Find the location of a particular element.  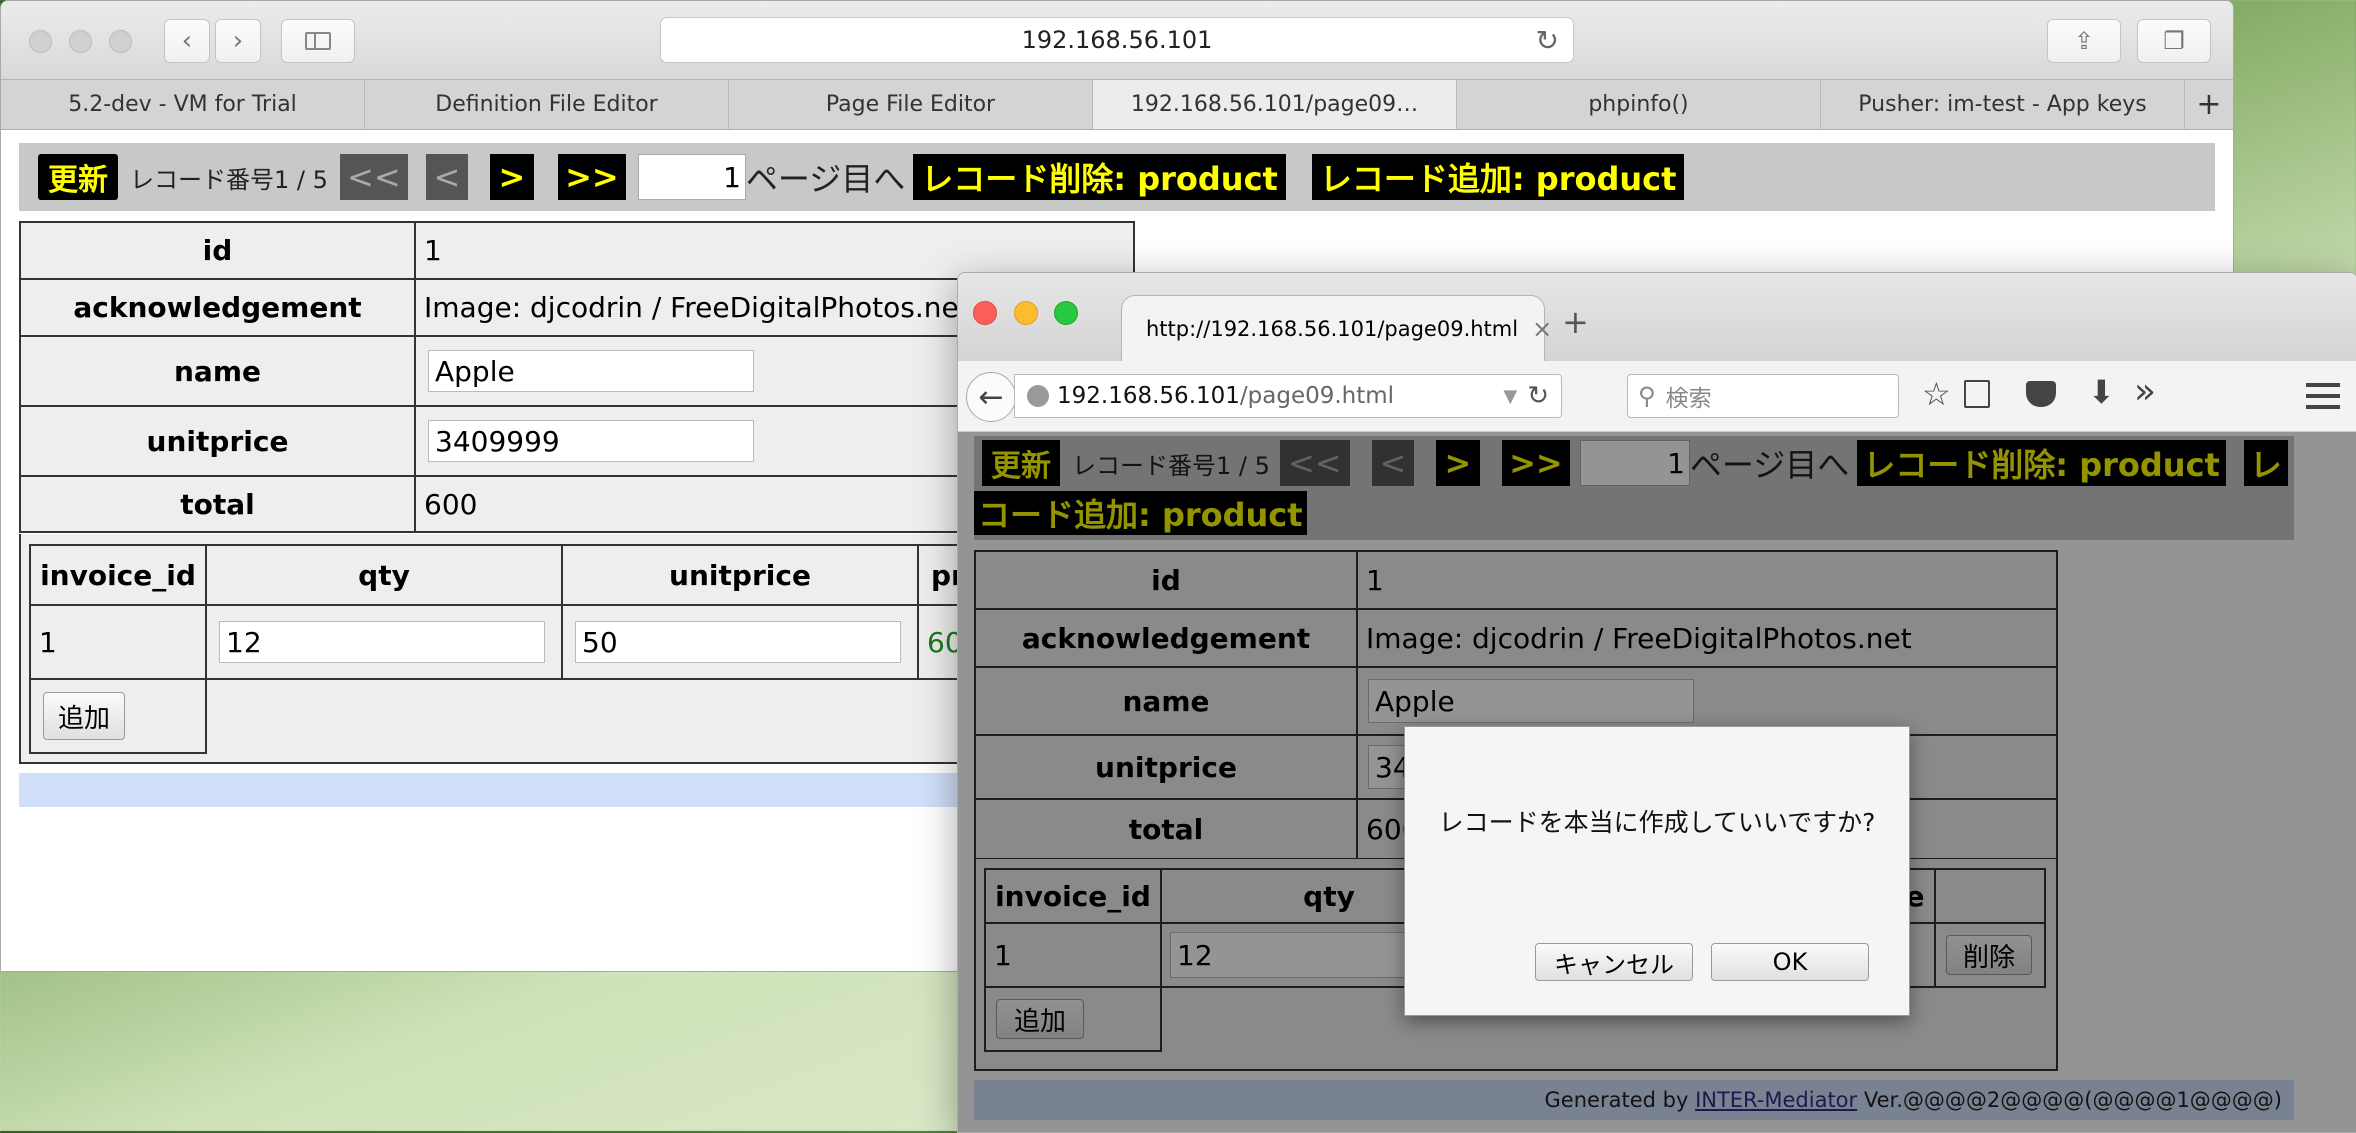

delete-record-button: レコード削除: product is located at coordinates (1099, 177).